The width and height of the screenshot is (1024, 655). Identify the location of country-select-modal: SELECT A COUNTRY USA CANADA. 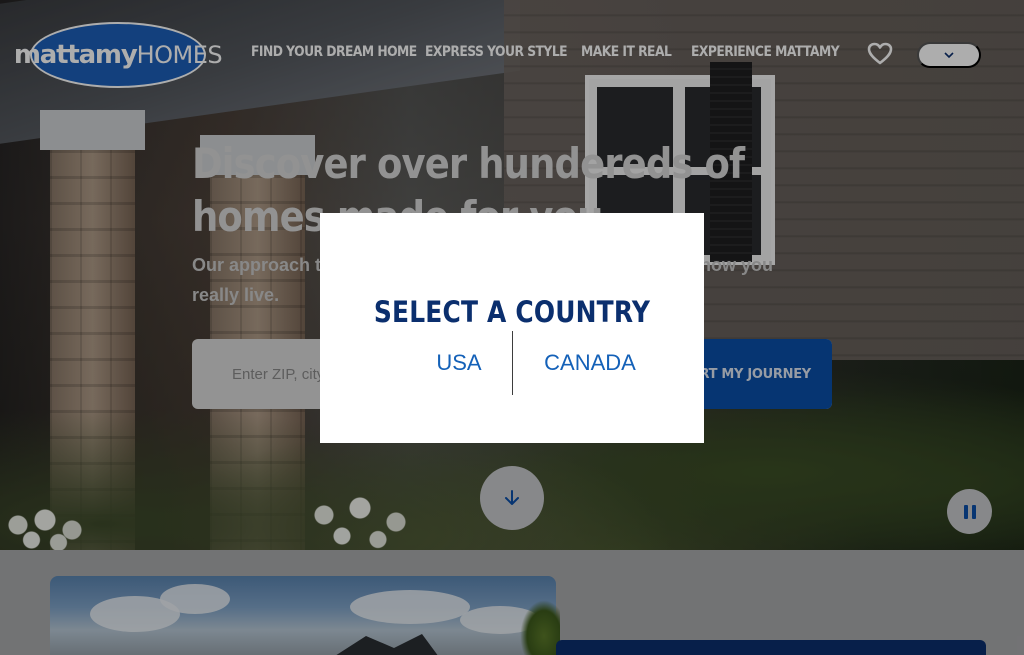
(512, 328).